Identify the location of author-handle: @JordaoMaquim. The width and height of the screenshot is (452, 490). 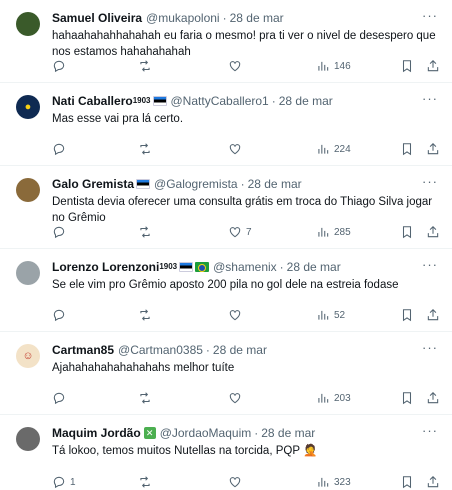
(206, 433).